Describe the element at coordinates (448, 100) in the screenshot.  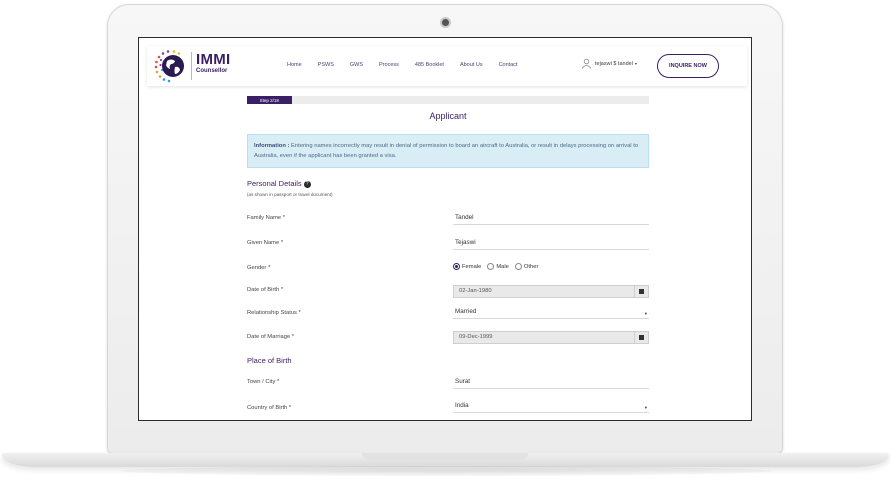
I see `step-progress-bar: Step 2/18` at that location.